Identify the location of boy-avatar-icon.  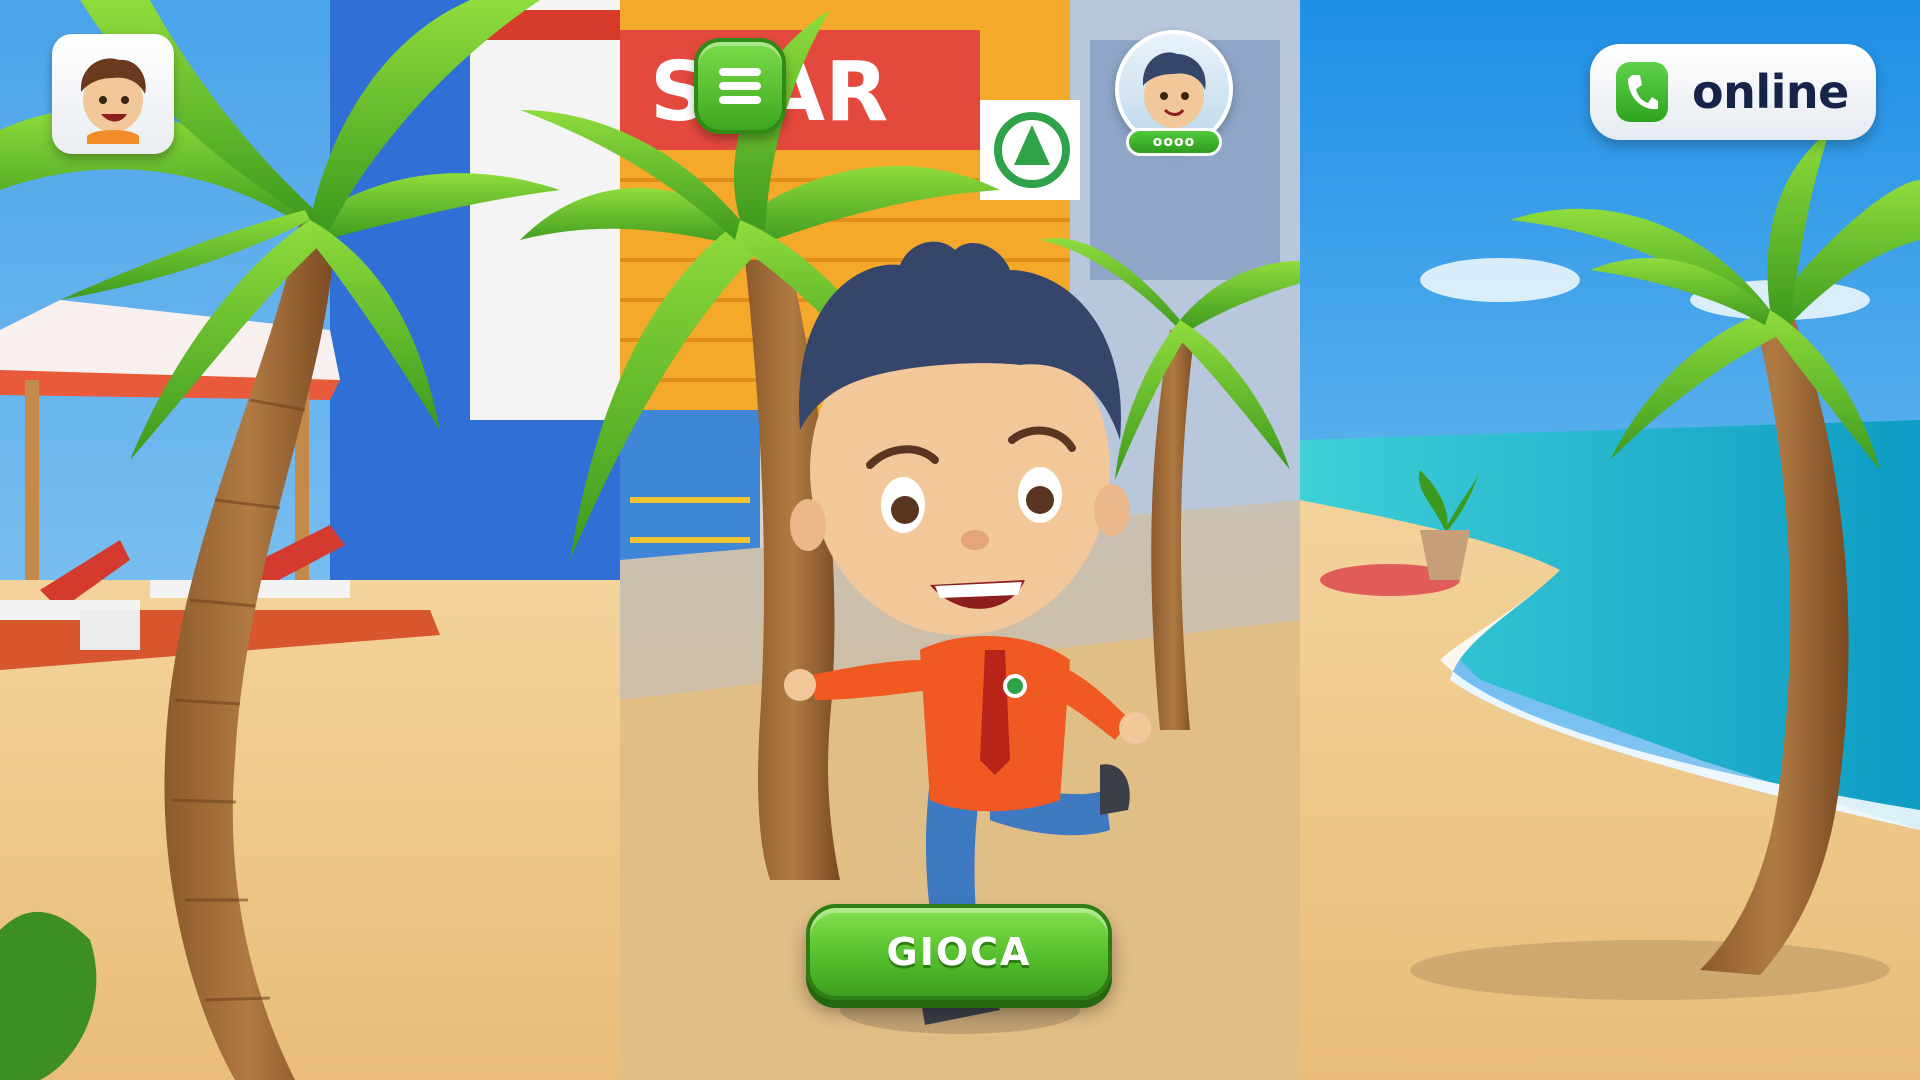
(113, 101).